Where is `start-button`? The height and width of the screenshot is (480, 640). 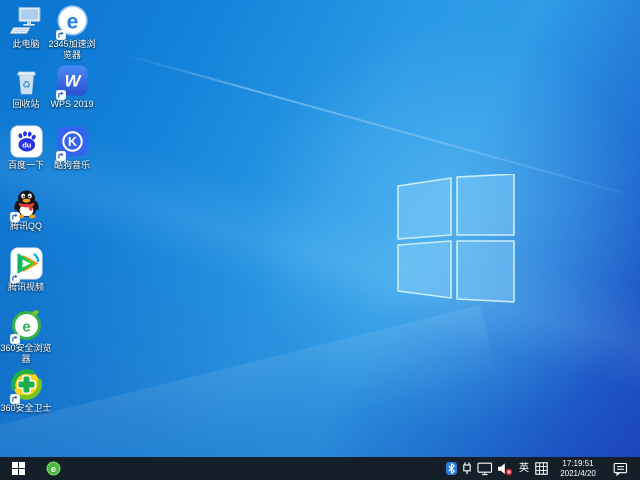 start-button is located at coordinates (18, 468).